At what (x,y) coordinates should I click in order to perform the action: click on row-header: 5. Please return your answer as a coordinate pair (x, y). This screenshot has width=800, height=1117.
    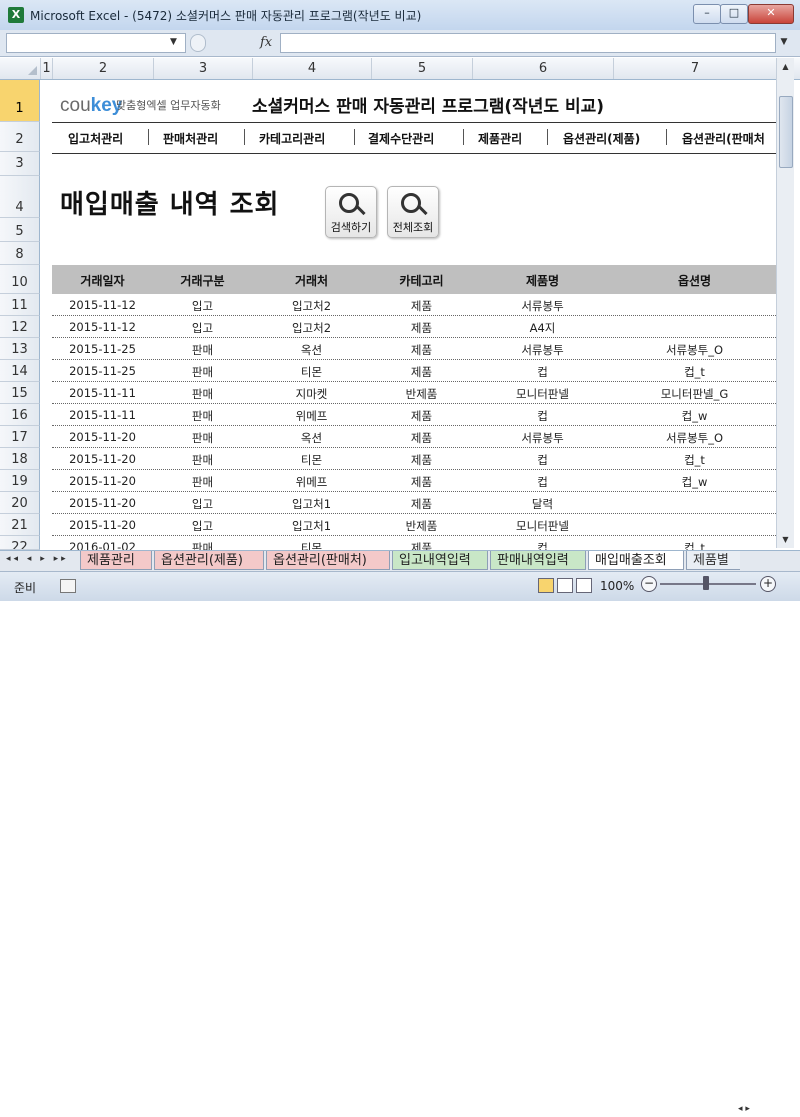
    Looking at the image, I should click on (20, 230).